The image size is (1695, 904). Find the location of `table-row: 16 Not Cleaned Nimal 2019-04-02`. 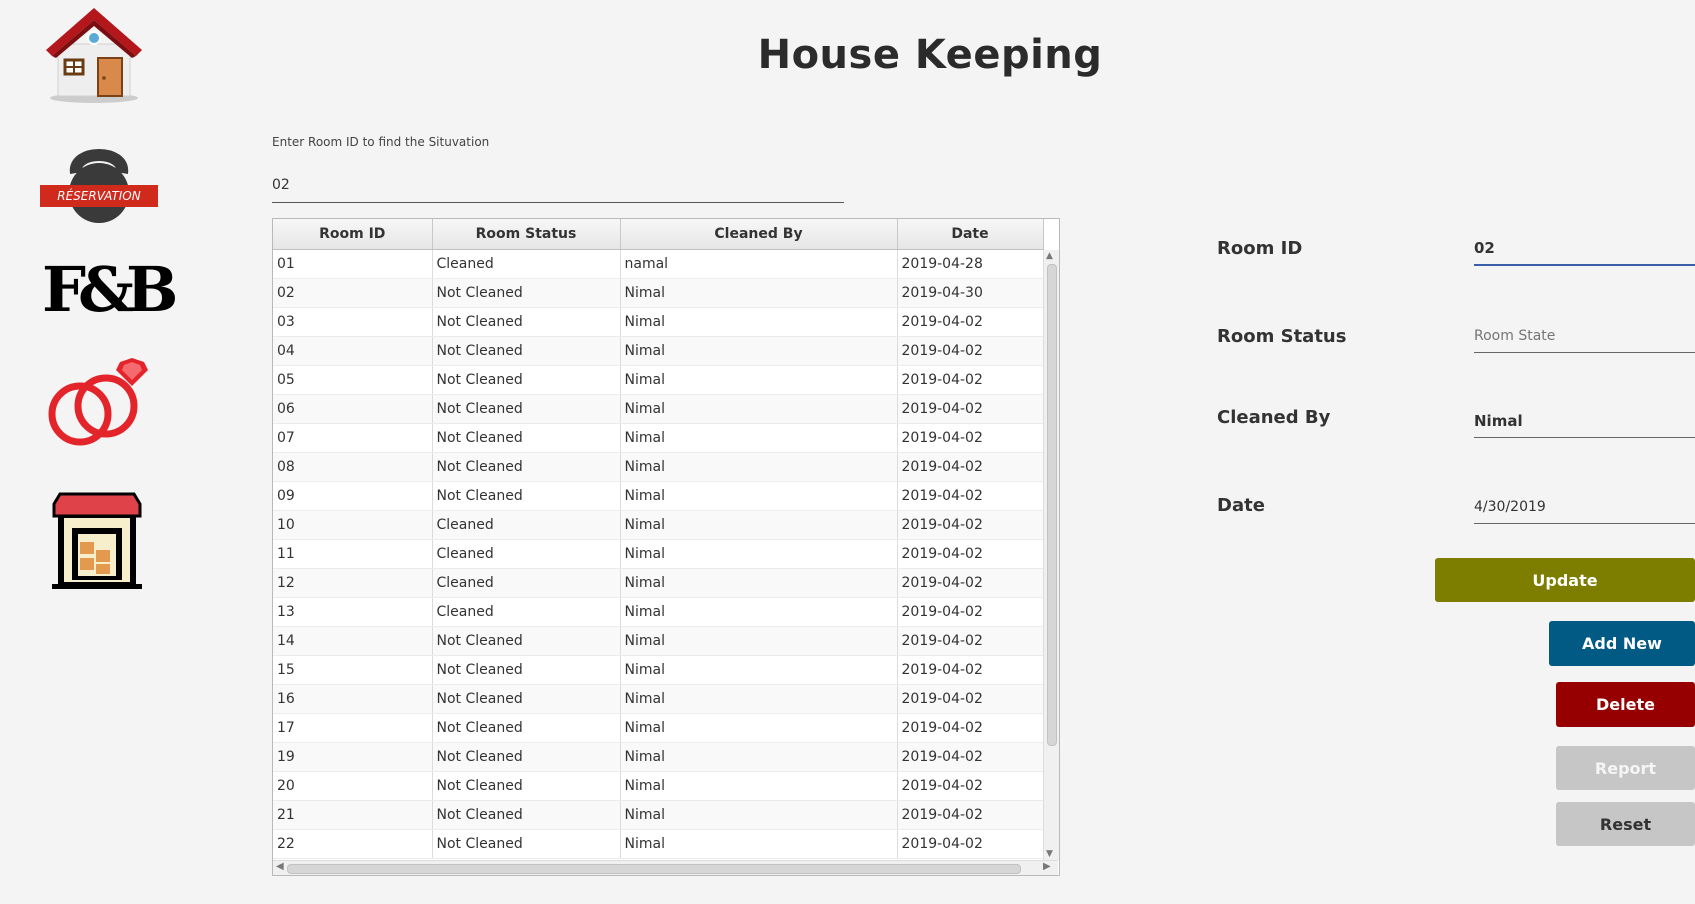

table-row: 16 Not Cleaned Nimal 2019-04-02 is located at coordinates (658, 699).